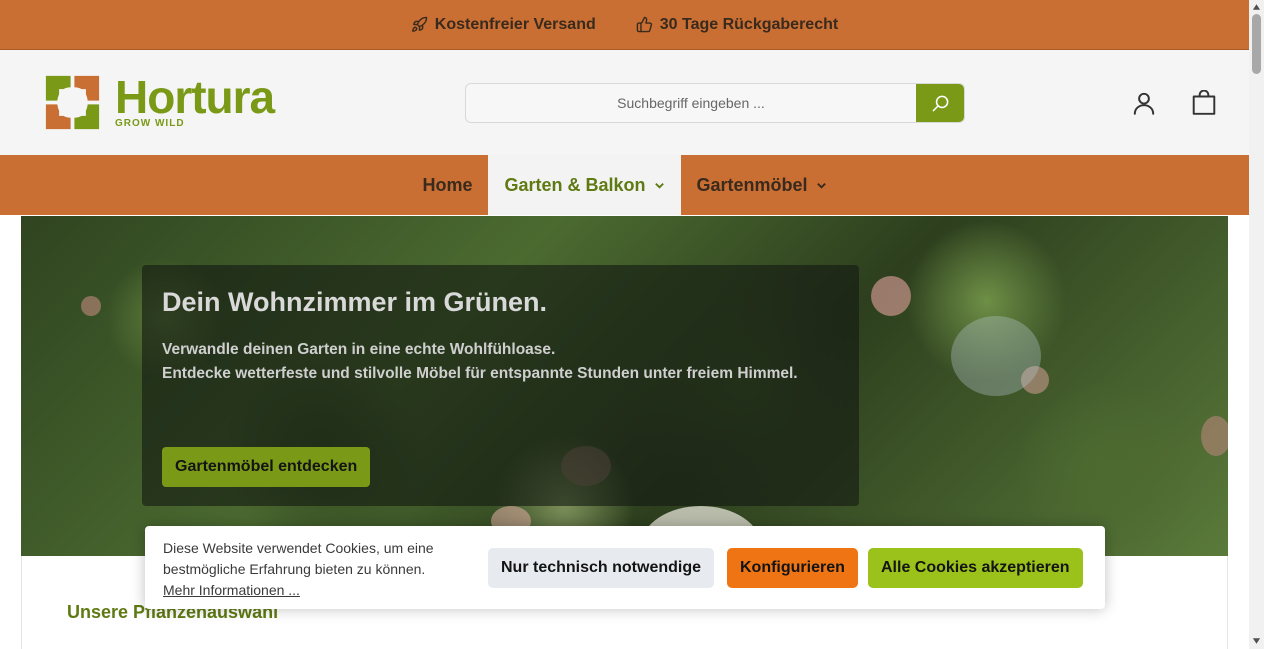 The width and height of the screenshot is (1264, 649). I want to click on promo-shipping-label: Kostenfreier Versand, so click(515, 24).